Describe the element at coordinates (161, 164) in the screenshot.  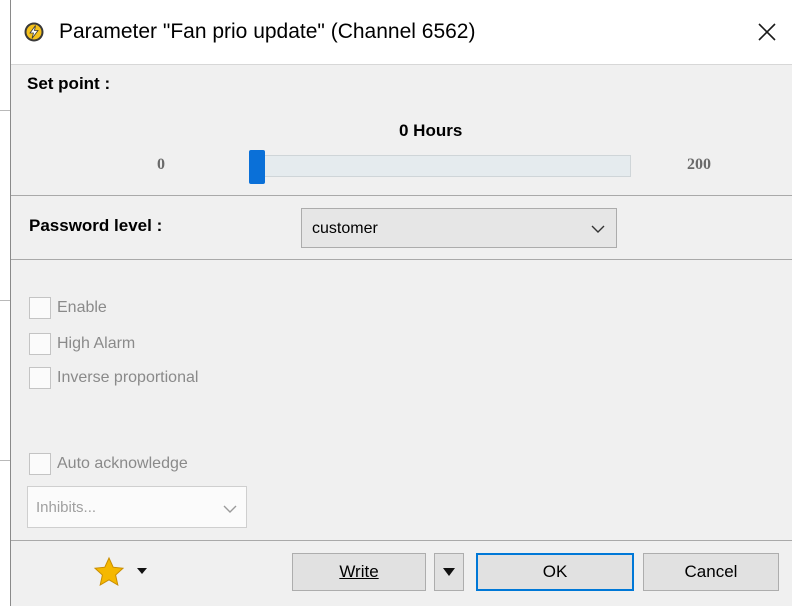
I see `slider-min-label: 0` at that location.